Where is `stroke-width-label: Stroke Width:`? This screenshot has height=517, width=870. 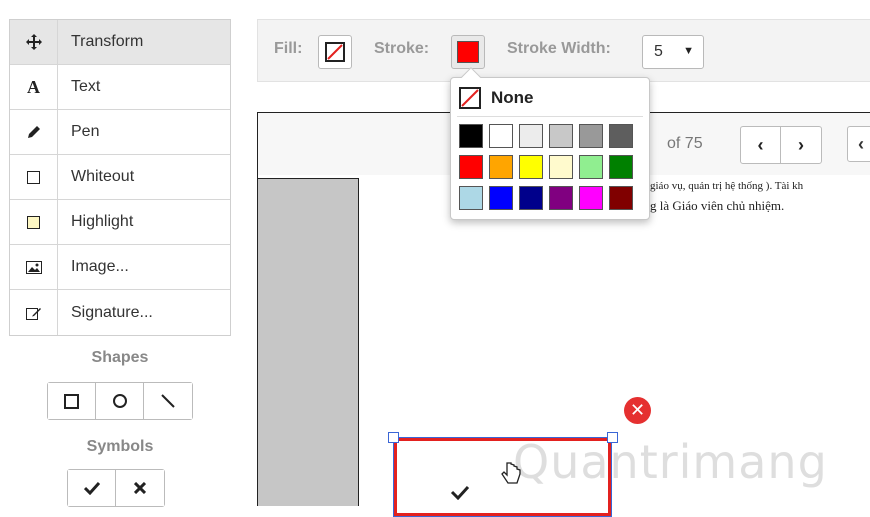
stroke-width-label: Stroke Width: is located at coordinates (559, 48).